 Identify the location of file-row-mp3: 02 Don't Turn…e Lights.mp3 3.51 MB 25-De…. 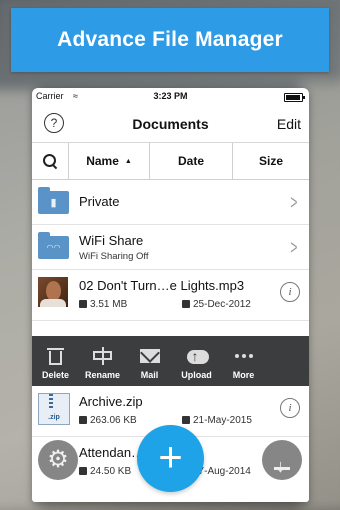
(170, 295).